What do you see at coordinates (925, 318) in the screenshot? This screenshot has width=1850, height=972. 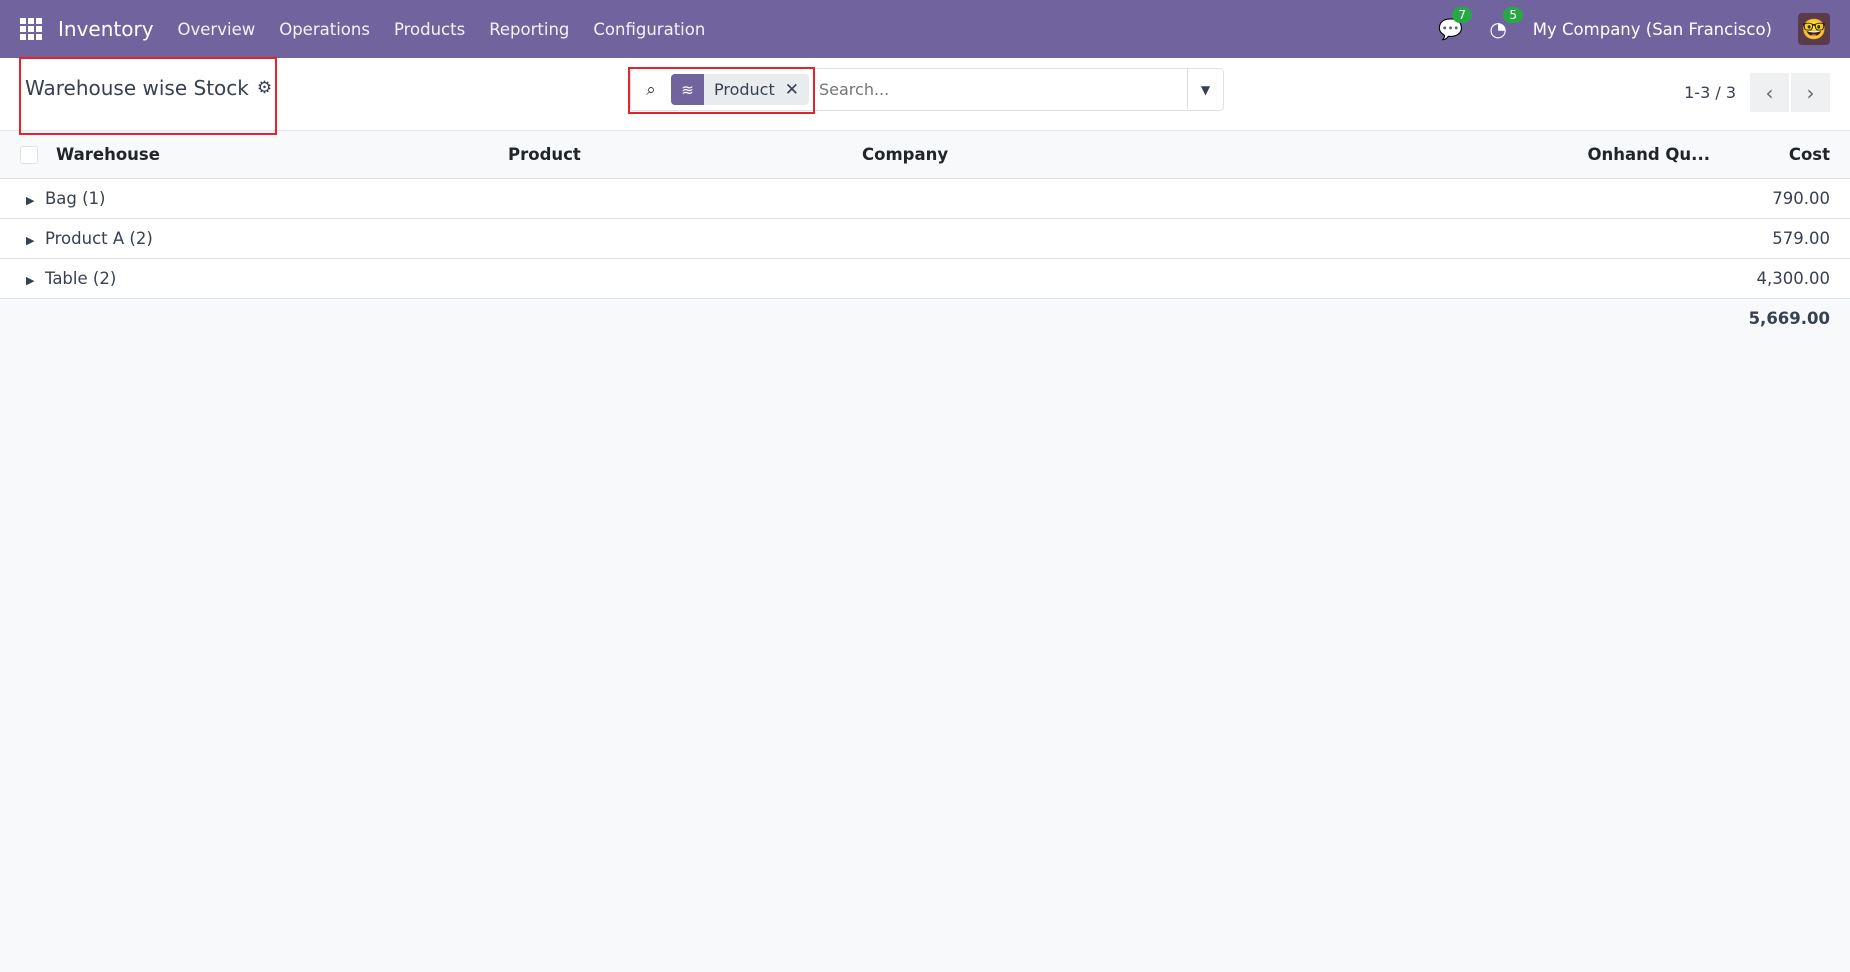 I see `totals-row: 5,669.00` at bounding box center [925, 318].